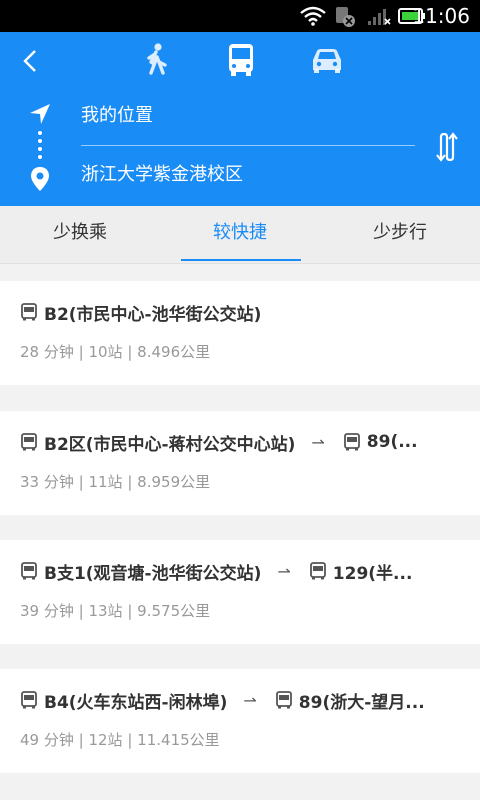 The height and width of the screenshot is (800, 480). Describe the element at coordinates (174, 352) in the screenshot. I see `route-distance: 8.496公里` at that location.